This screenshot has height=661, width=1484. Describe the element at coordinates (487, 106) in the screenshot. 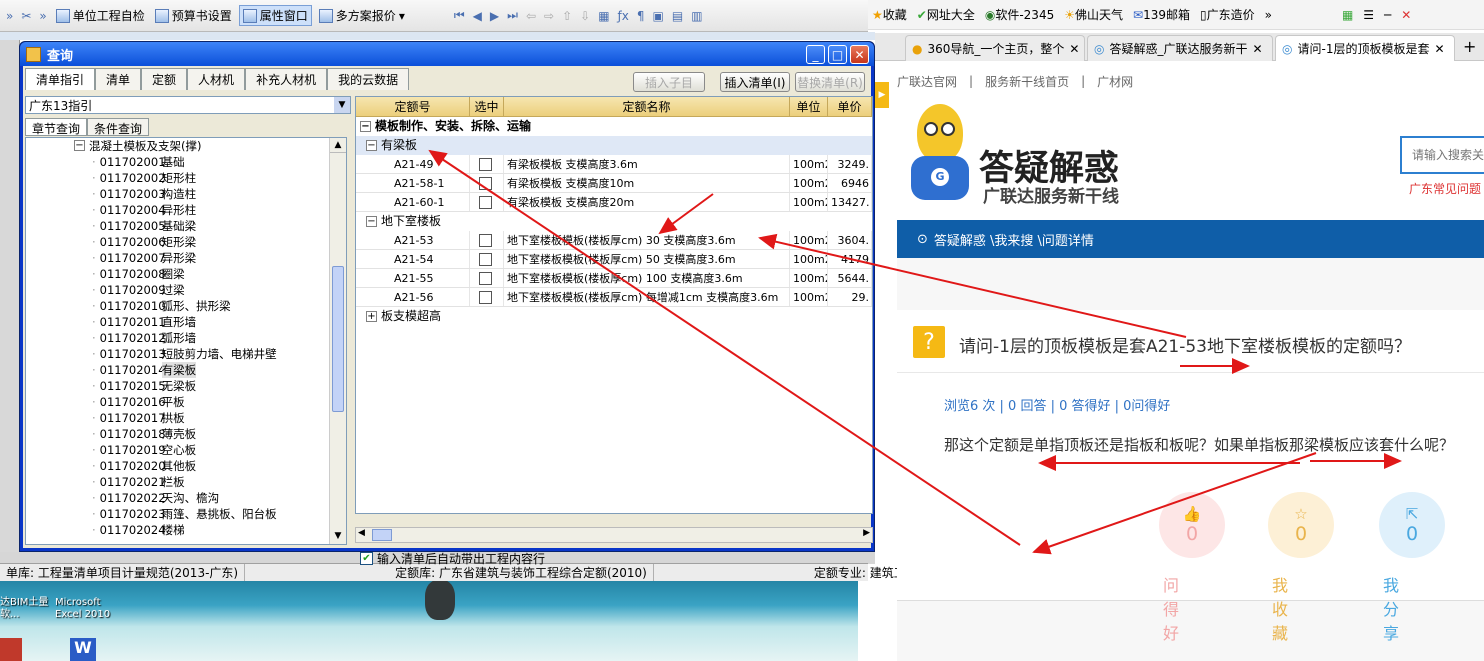

I see `col-selected: 选中` at that location.